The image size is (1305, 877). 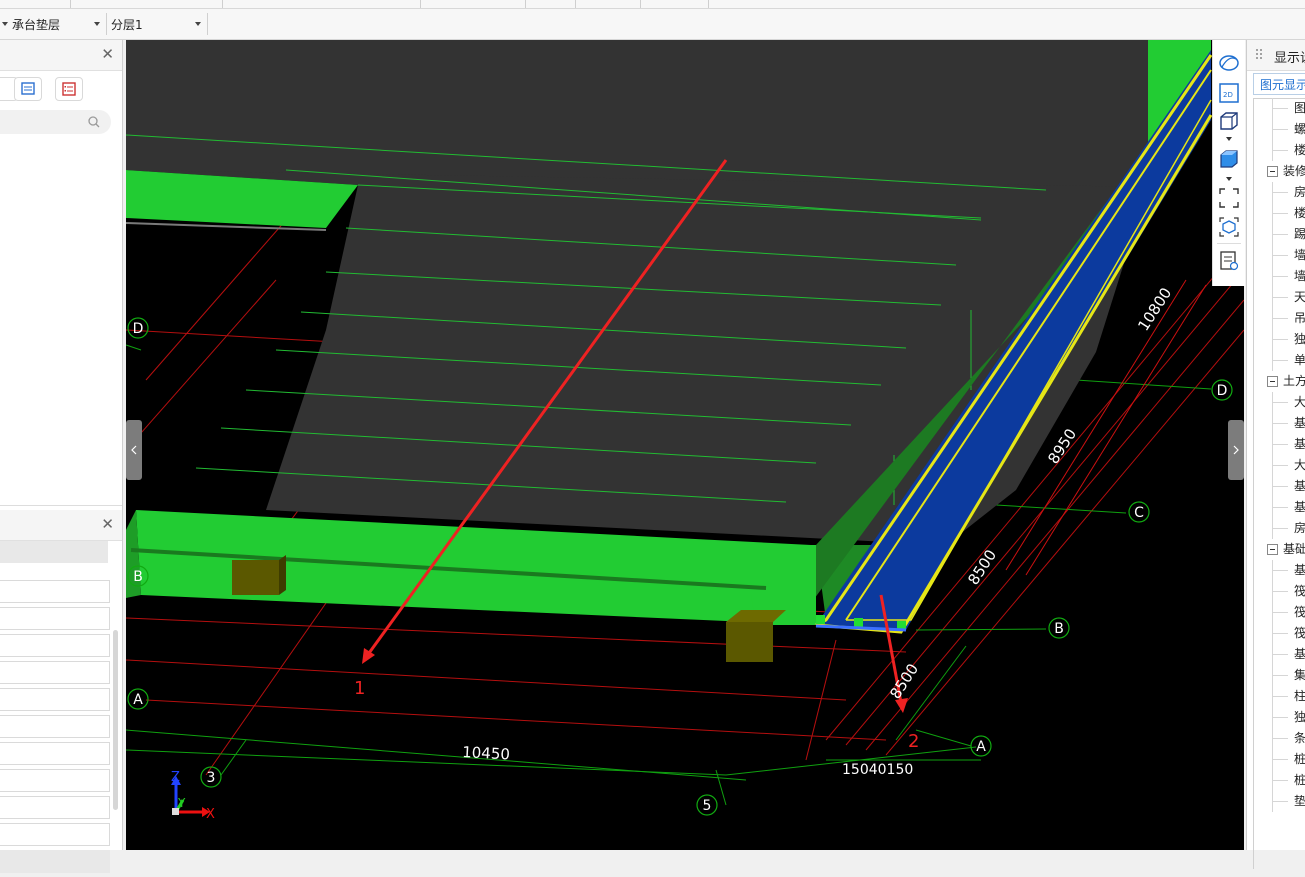 I want to click on tree-label: 墙, so click(x=1299, y=276).